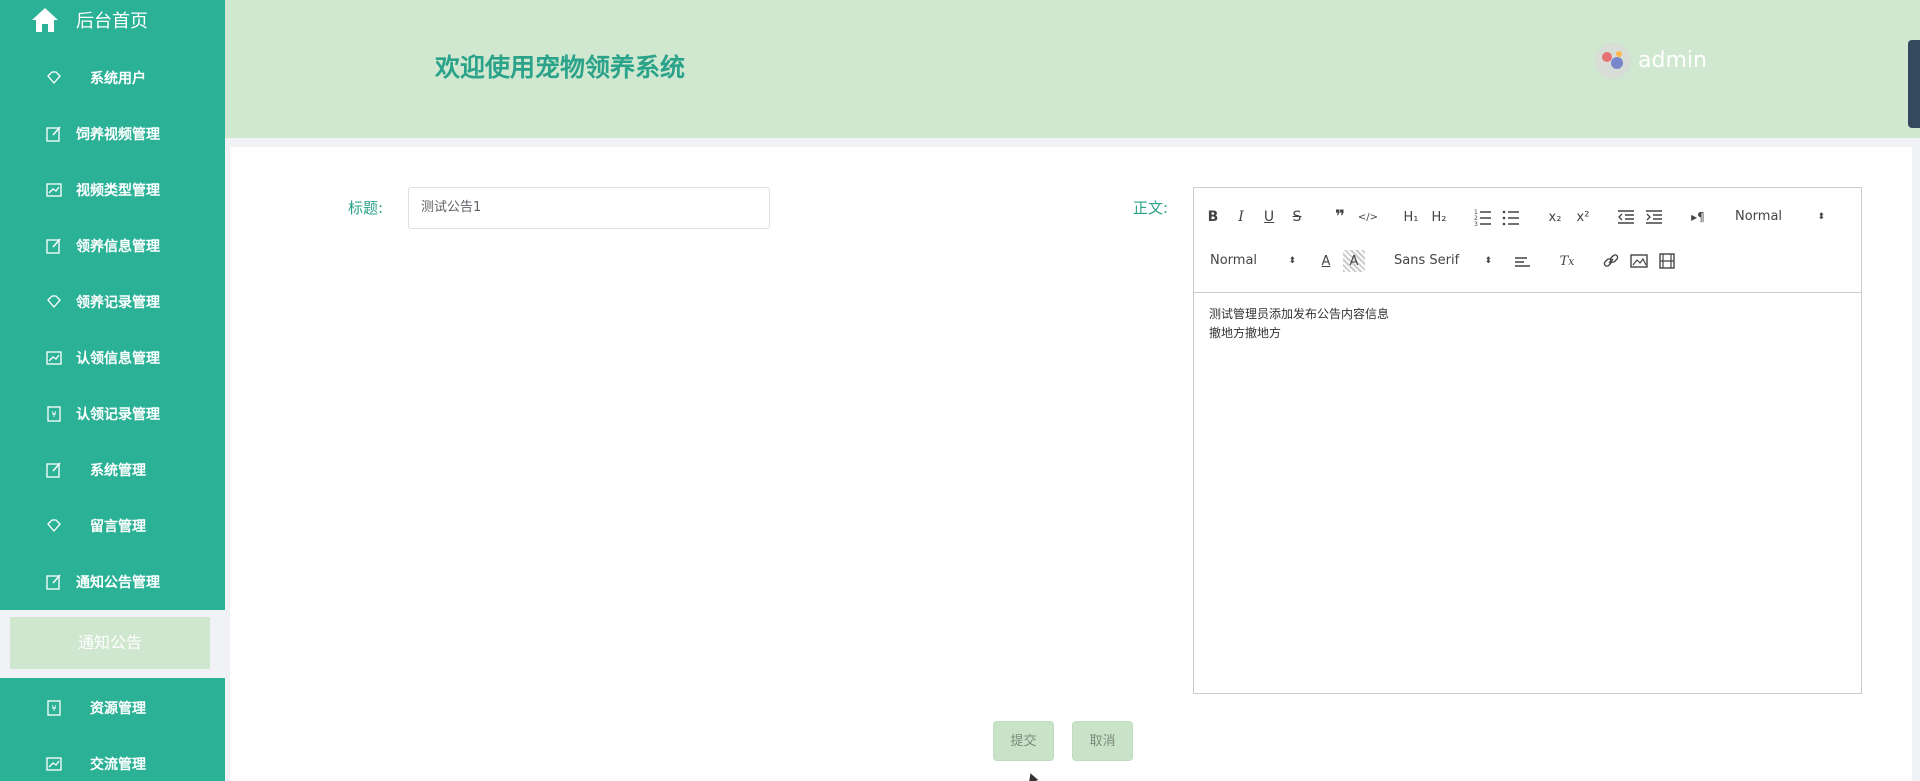 This screenshot has height=781, width=1920. What do you see at coordinates (118, 527) in the screenshot?
I see `sidebar-item-label: 留言管理` at bounding box center [118, 527].